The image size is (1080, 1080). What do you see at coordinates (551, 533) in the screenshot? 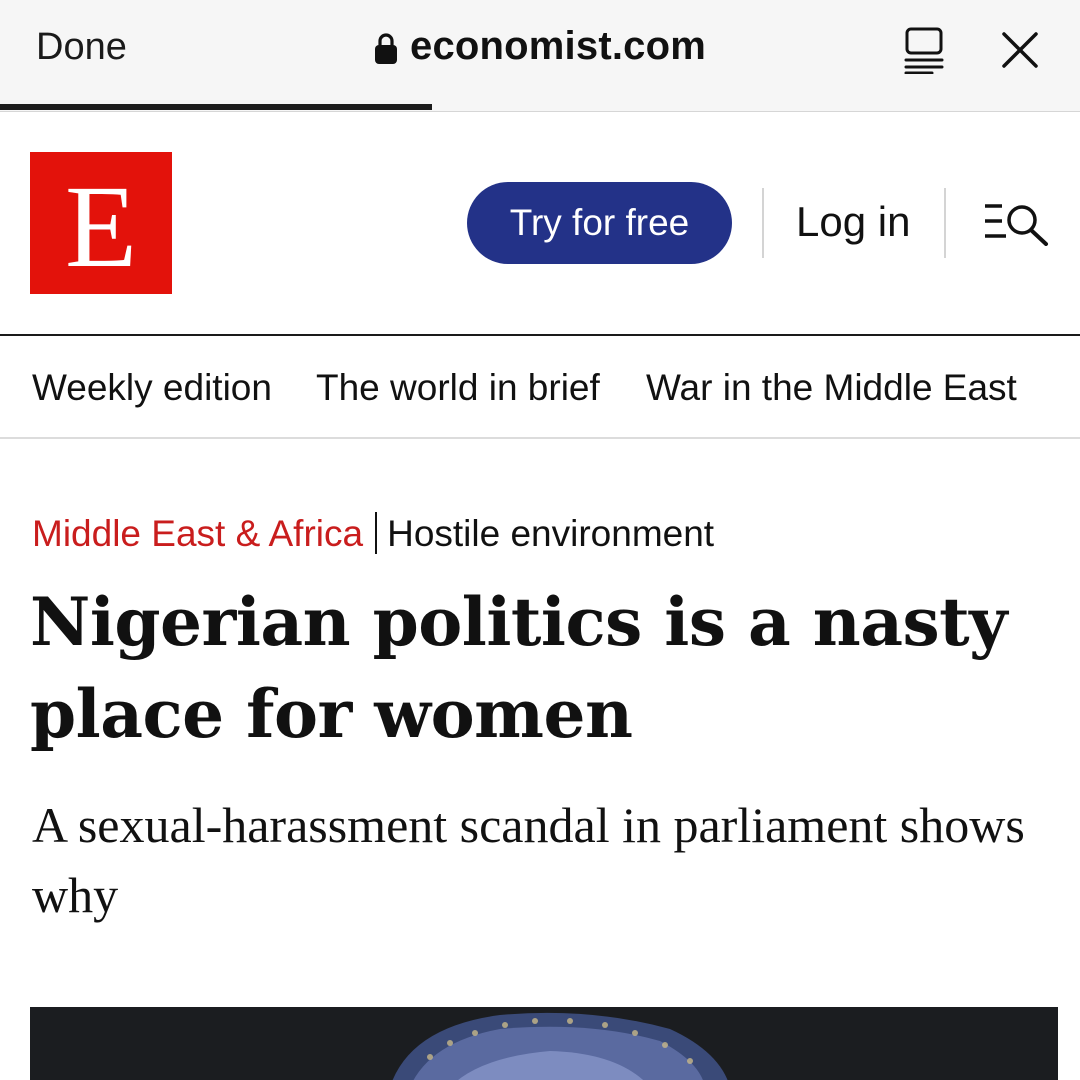
I see `fly-title: Hostile environment` at bounding box center [551, 533].